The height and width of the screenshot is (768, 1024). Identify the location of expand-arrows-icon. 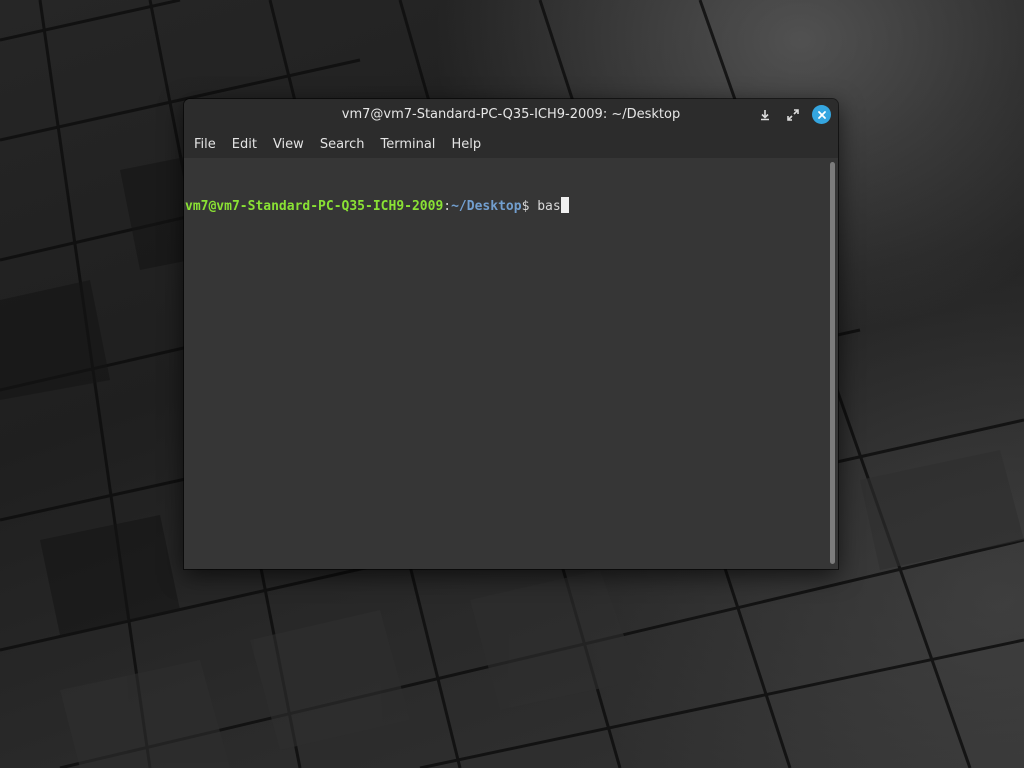
(793, 115).